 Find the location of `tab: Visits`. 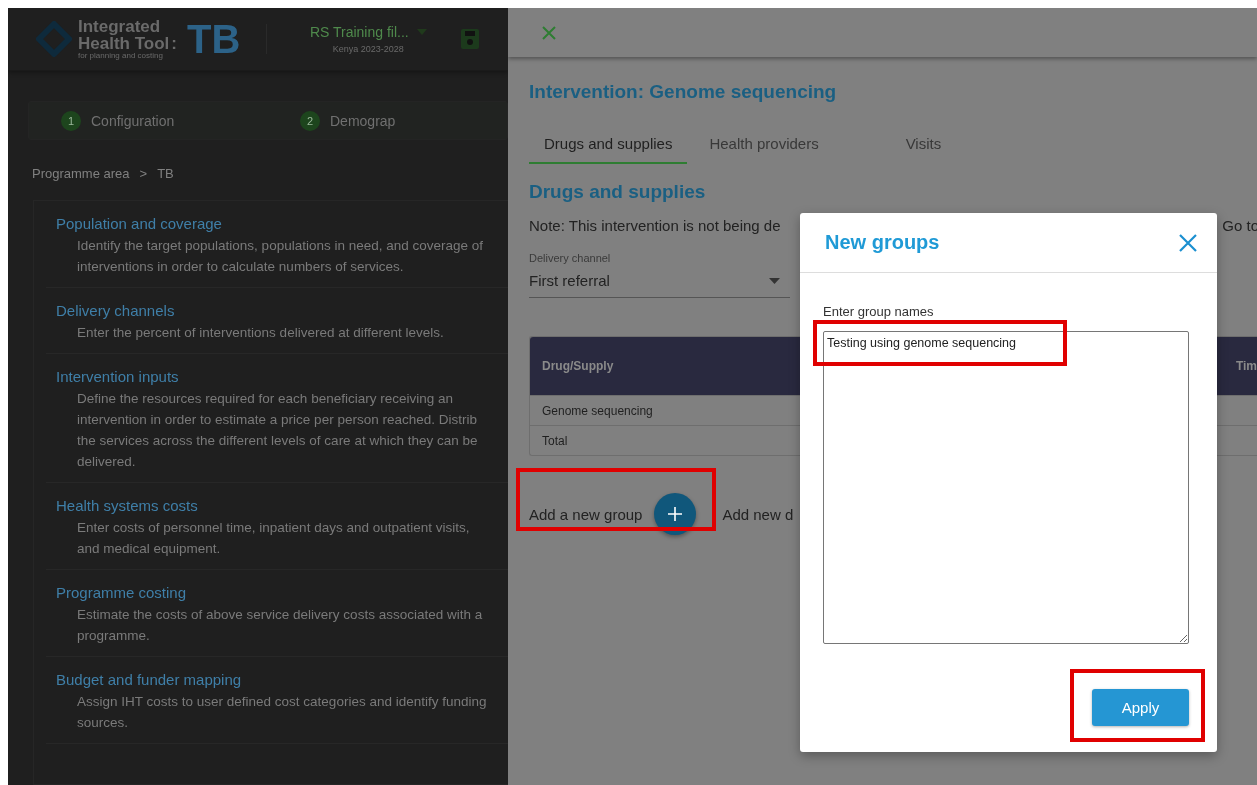

tab: Visits is located at coordinates (923, 145).